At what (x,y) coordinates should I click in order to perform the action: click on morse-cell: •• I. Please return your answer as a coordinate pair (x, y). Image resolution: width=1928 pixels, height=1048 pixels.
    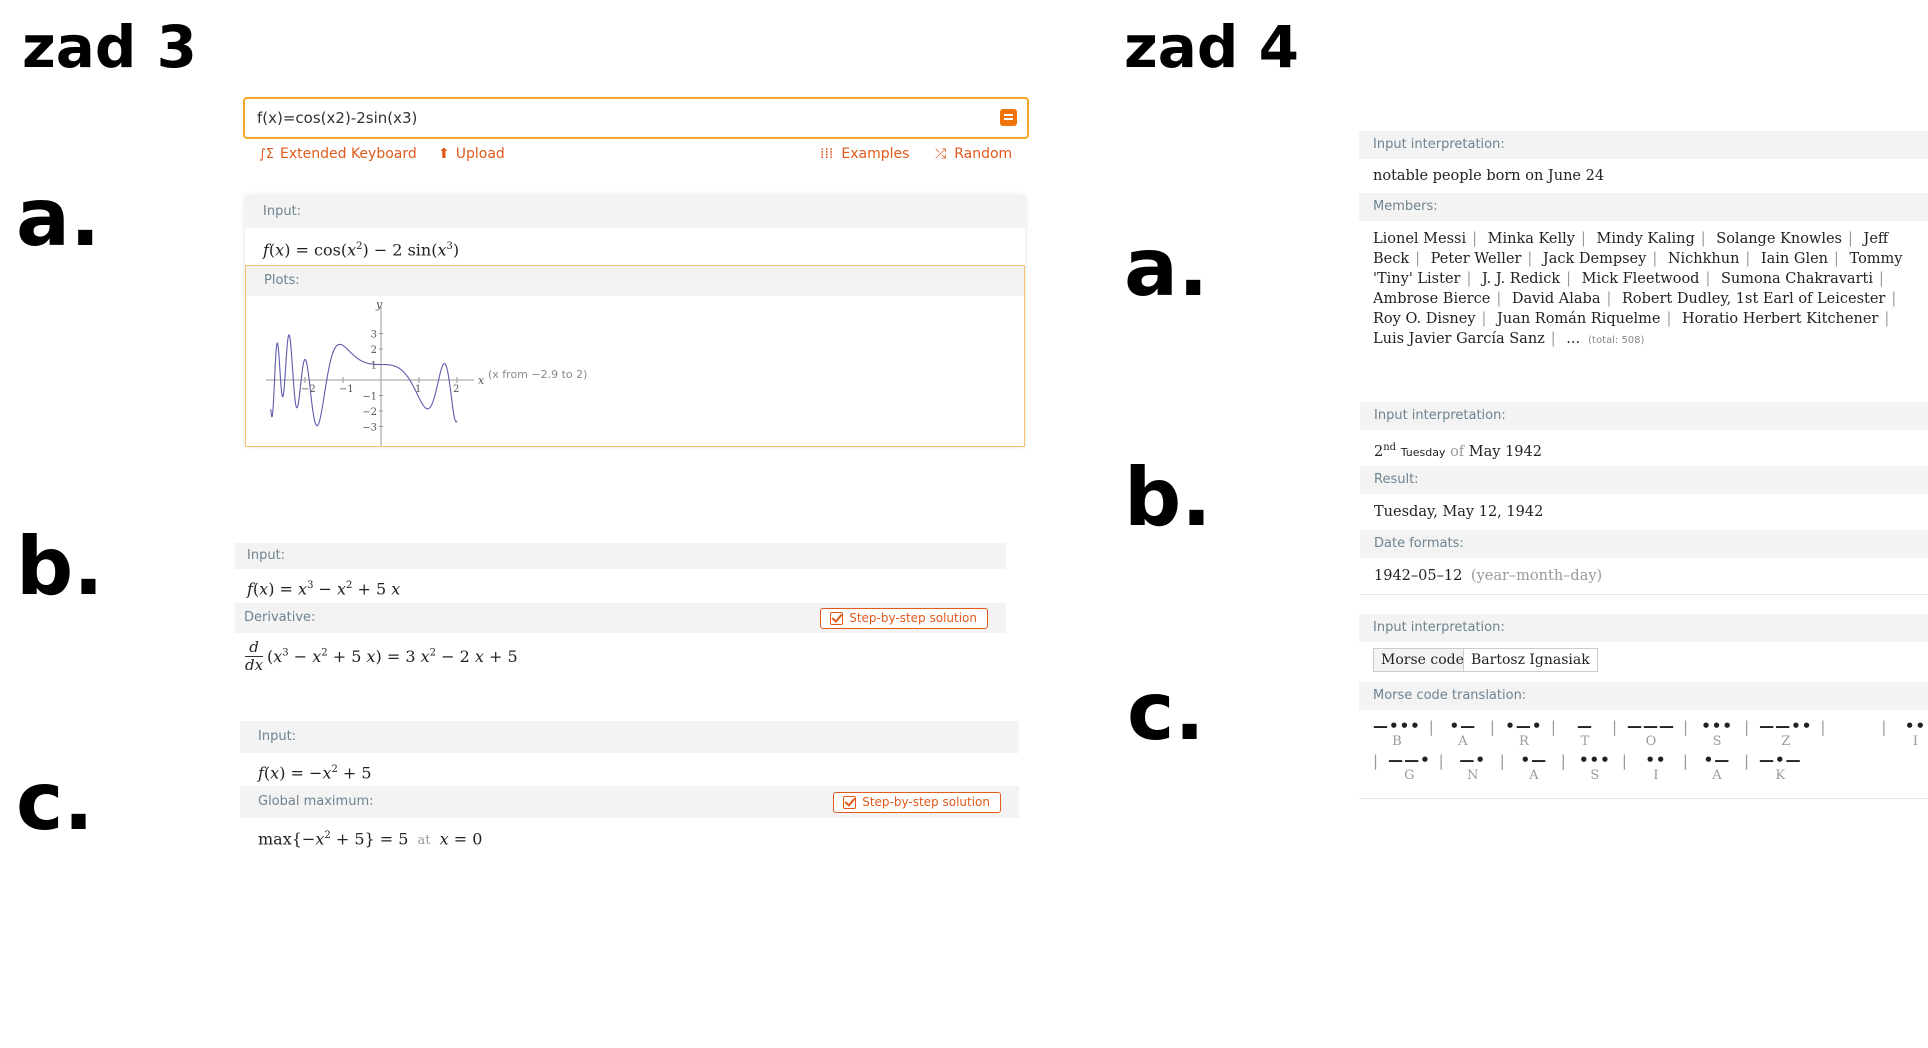
    Looking at the image, I should click on (1656, 768).